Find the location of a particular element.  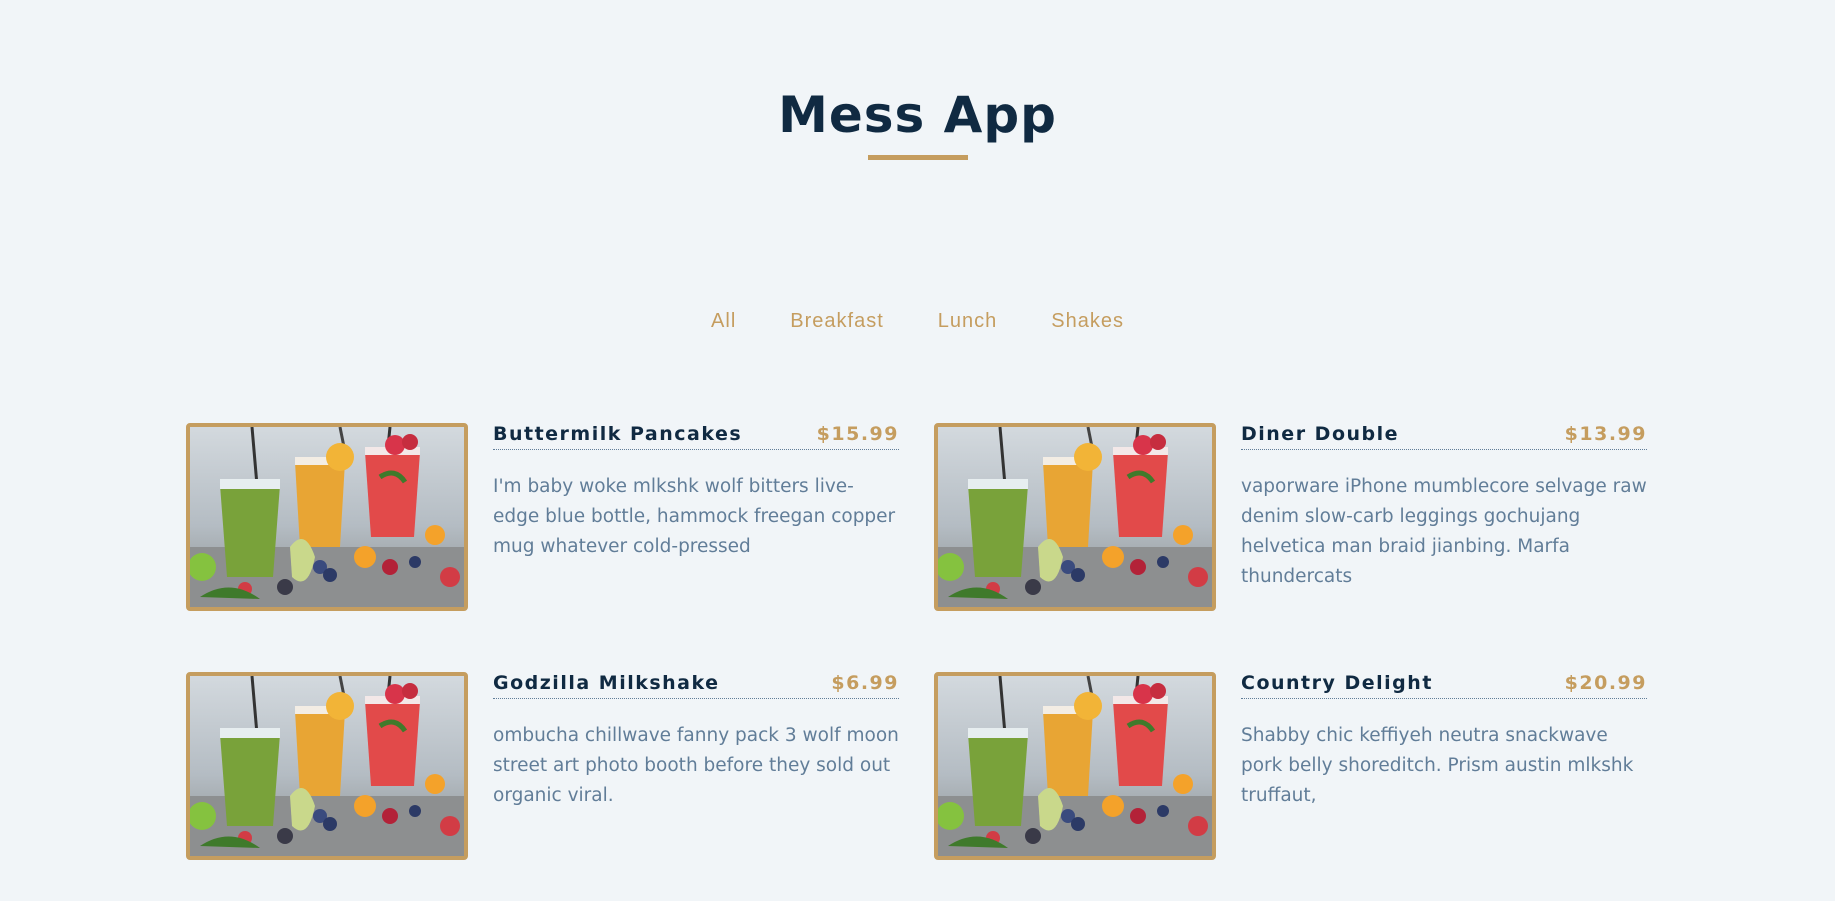

item-name: Godzilla Milkshake is located at coordinates (606, 683).